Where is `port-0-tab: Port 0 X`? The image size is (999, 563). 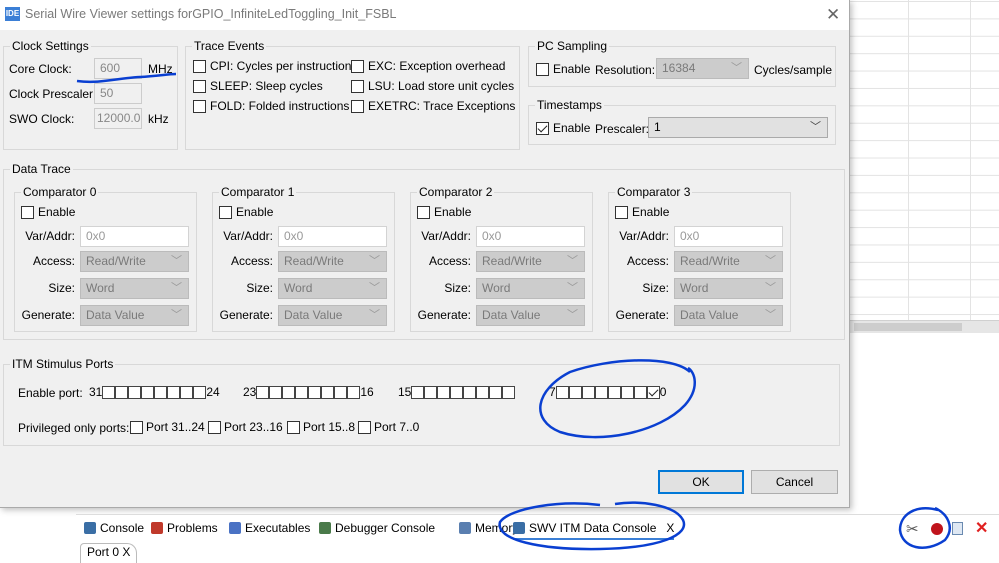 port-0-tab: Port 0 X is located at coordinates (109, 553).